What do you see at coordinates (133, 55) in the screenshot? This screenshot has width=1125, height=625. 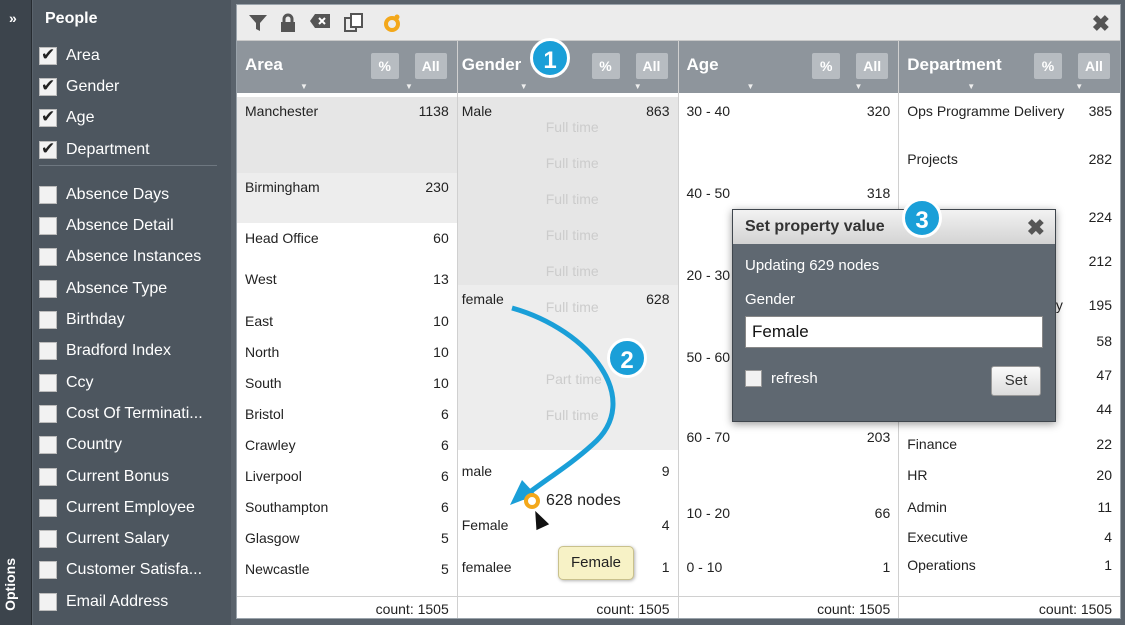 I see `field-item-area: Area` at bounding box center [133, 55].